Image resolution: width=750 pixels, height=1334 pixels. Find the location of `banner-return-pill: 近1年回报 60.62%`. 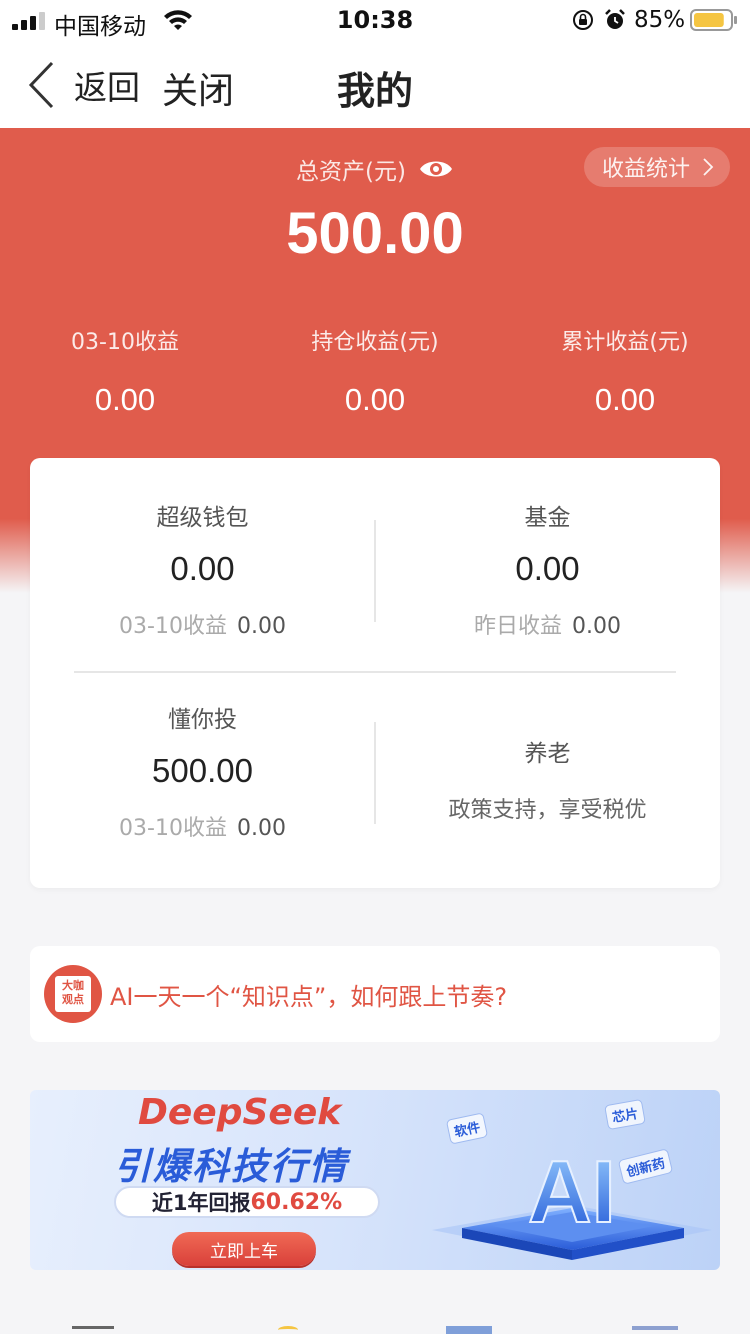

banner-return-pill: 近1年回报 60.62% is located at coordinates (247, 1202).